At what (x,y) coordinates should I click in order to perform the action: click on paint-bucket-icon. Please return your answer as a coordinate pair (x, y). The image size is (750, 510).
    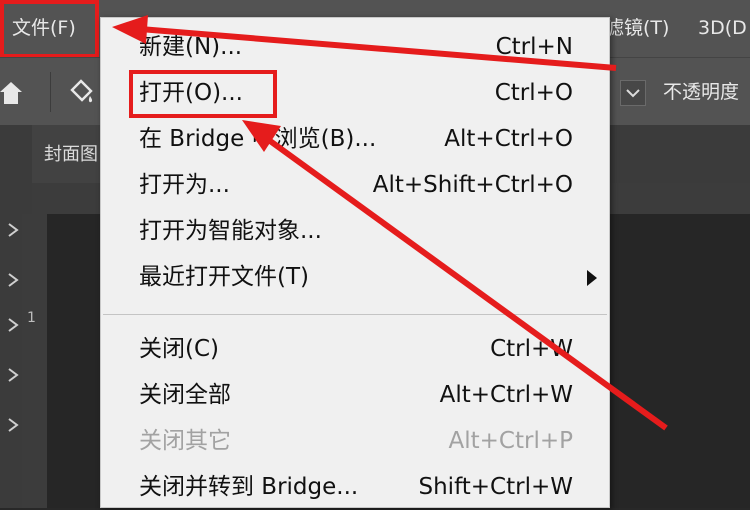
    Looking at the image, I should click on (81, 93).